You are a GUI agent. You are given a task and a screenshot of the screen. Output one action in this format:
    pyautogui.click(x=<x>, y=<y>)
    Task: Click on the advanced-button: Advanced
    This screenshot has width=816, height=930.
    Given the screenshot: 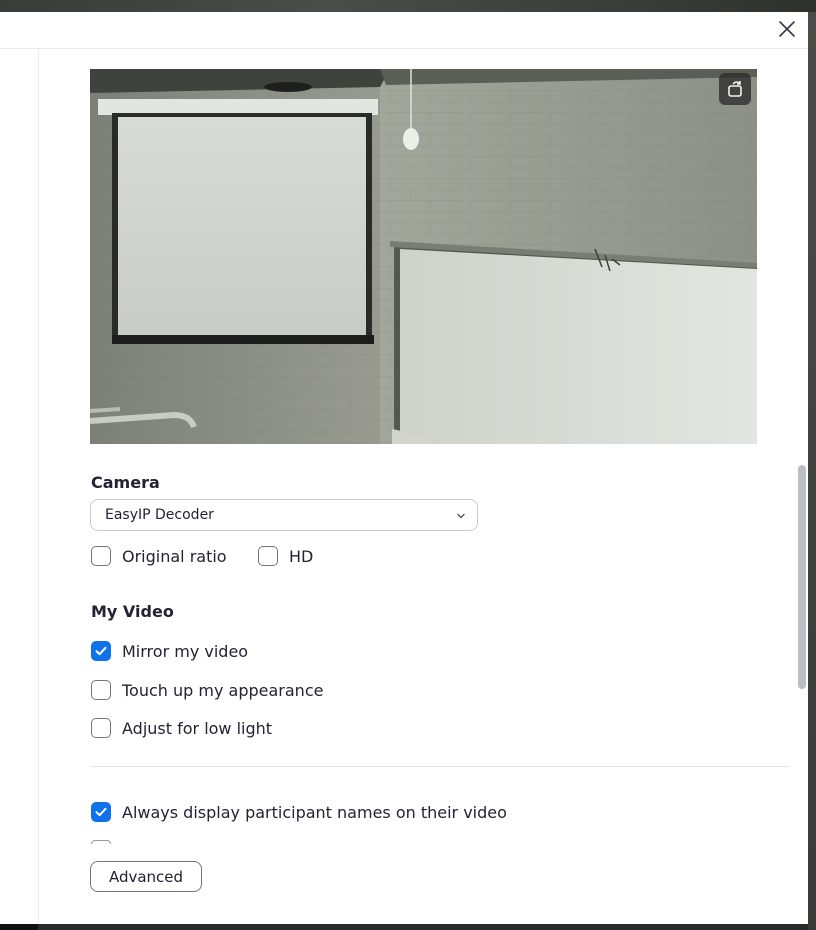 What is the action you would take?
    pyautogui.click(x=146, y=876)
    